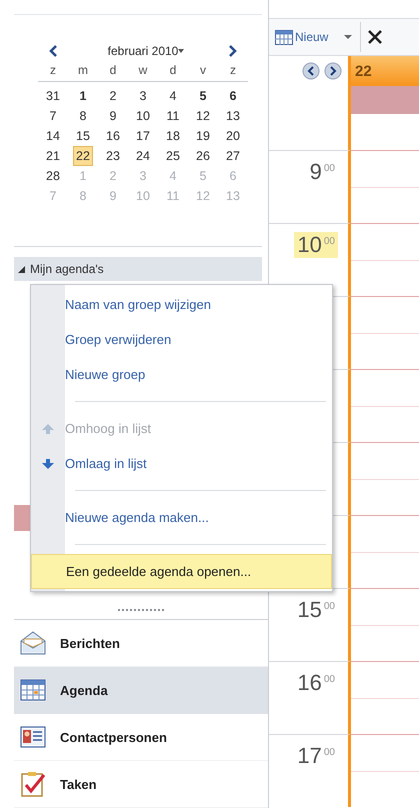 The width and height of the screenshot is (419, 808). I want to click on delete-icon, so click(375, 37).